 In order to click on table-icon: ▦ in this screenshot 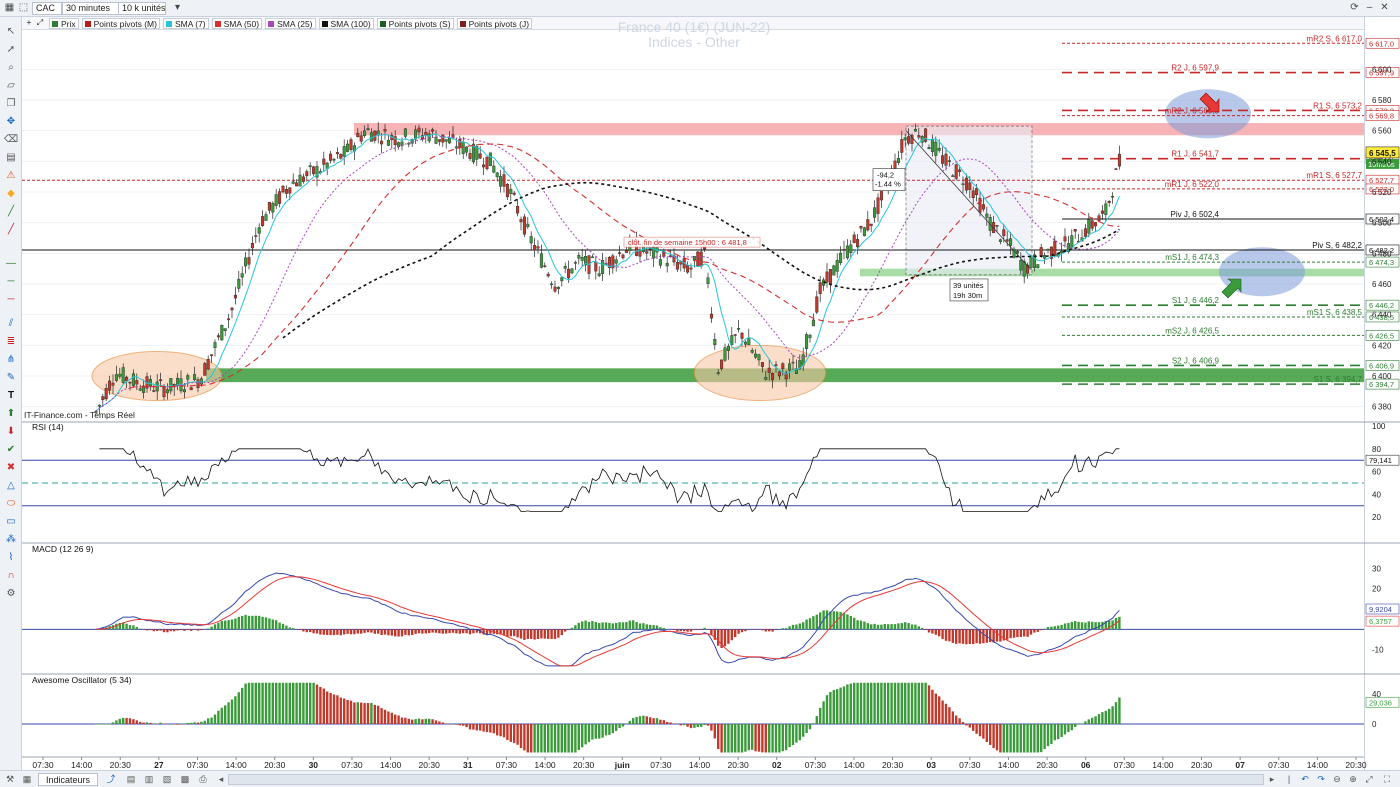, I will do `click(27, 779)`.